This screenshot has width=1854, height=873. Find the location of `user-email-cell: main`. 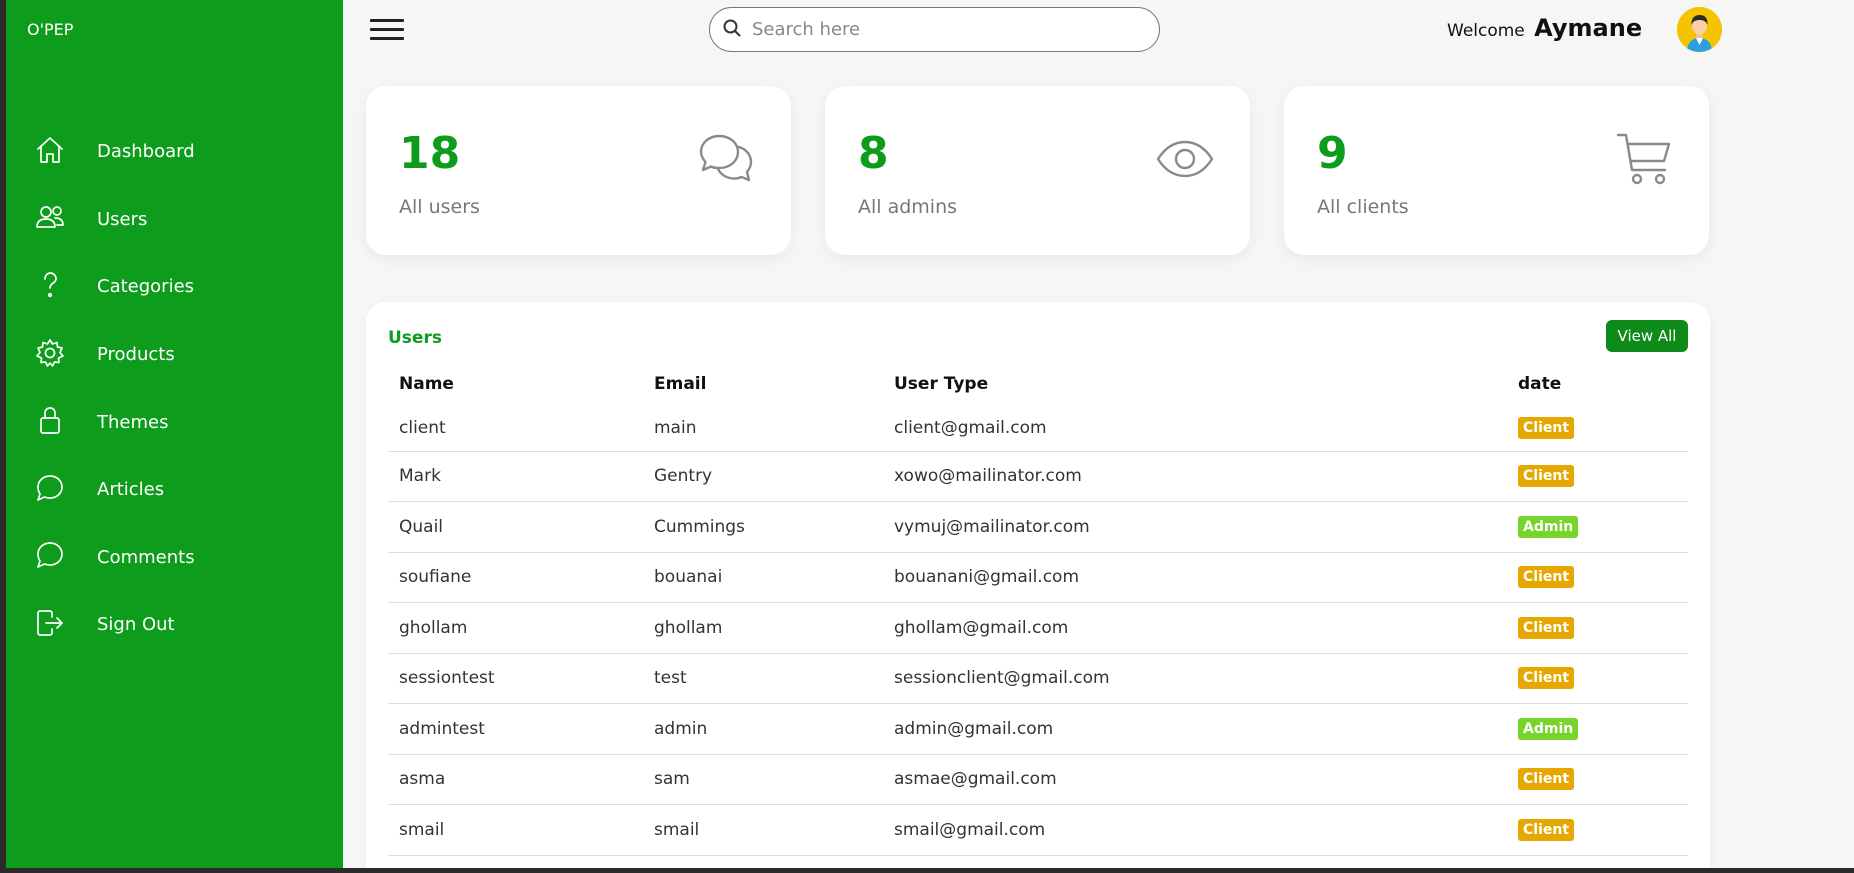

user-email-cell: main is located at coordinates (763, 429).